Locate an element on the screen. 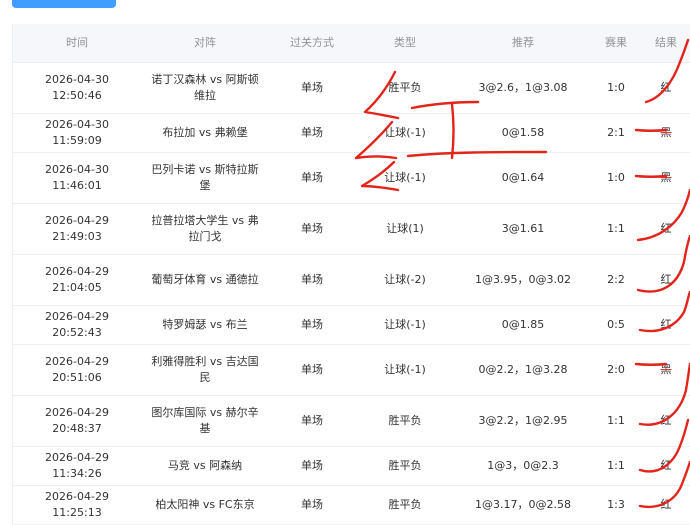 The height and width of the screenshot is (525, 690). row-score: 2:1 is located at coordinates (616, 132).